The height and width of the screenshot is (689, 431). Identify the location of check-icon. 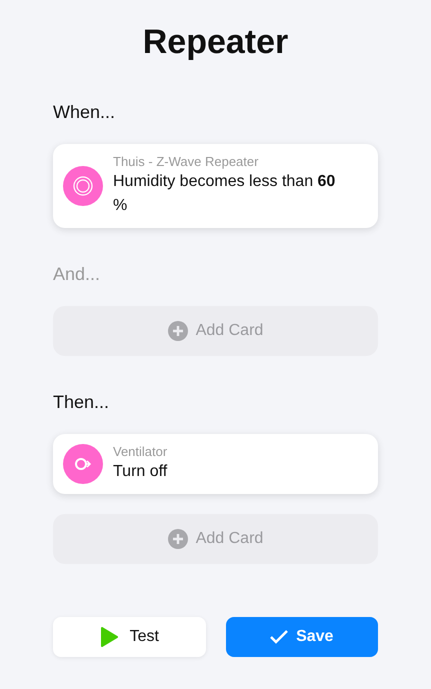
(279, 637).